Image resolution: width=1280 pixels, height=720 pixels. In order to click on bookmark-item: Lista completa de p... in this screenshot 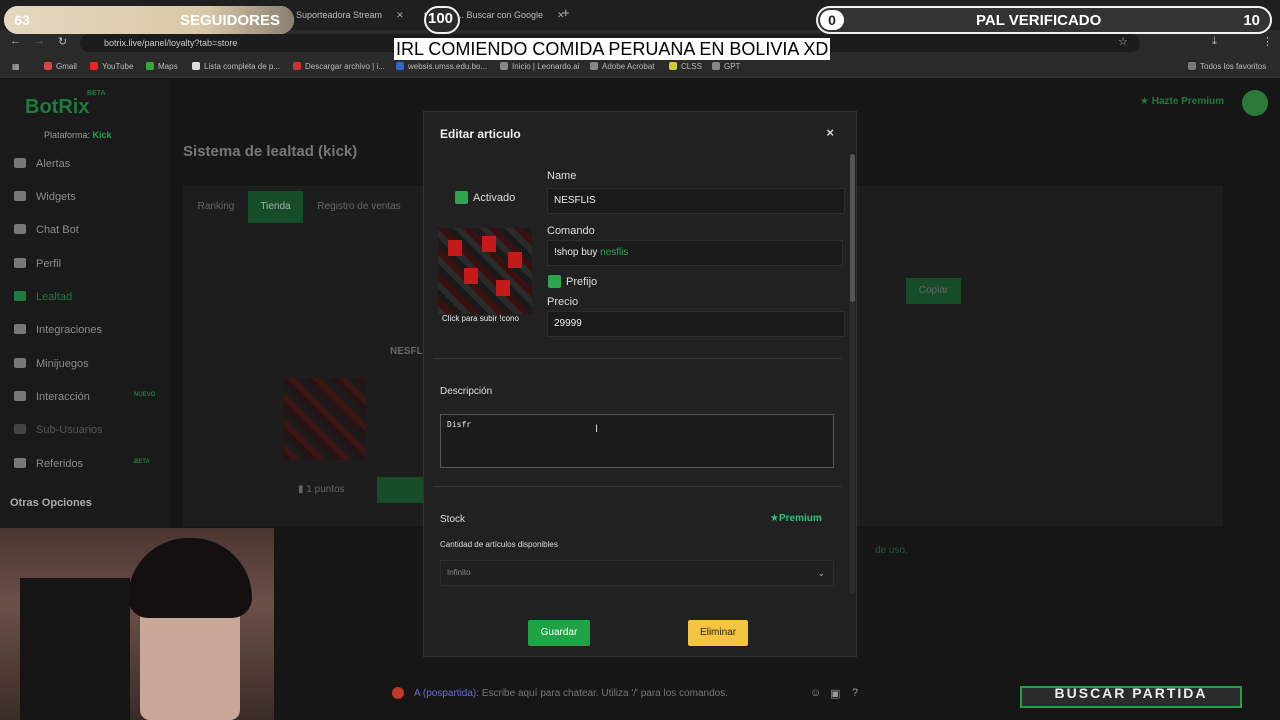, I will do `click(236, 67)`.